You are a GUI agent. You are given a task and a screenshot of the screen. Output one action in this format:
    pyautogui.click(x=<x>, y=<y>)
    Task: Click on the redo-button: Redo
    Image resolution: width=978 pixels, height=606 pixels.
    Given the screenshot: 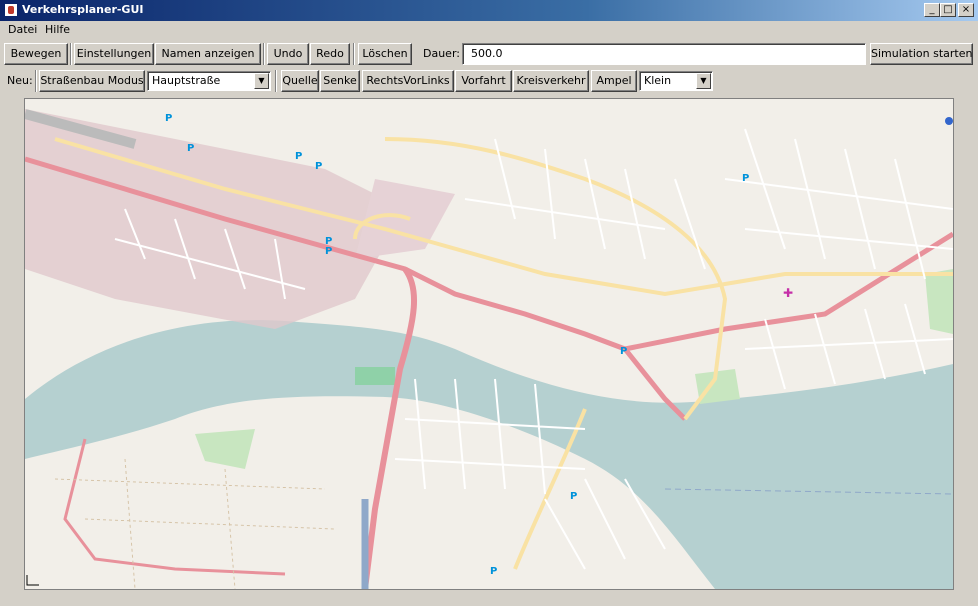 What is the action you would take?
    pyautogui.click(x=330, y=54)
    